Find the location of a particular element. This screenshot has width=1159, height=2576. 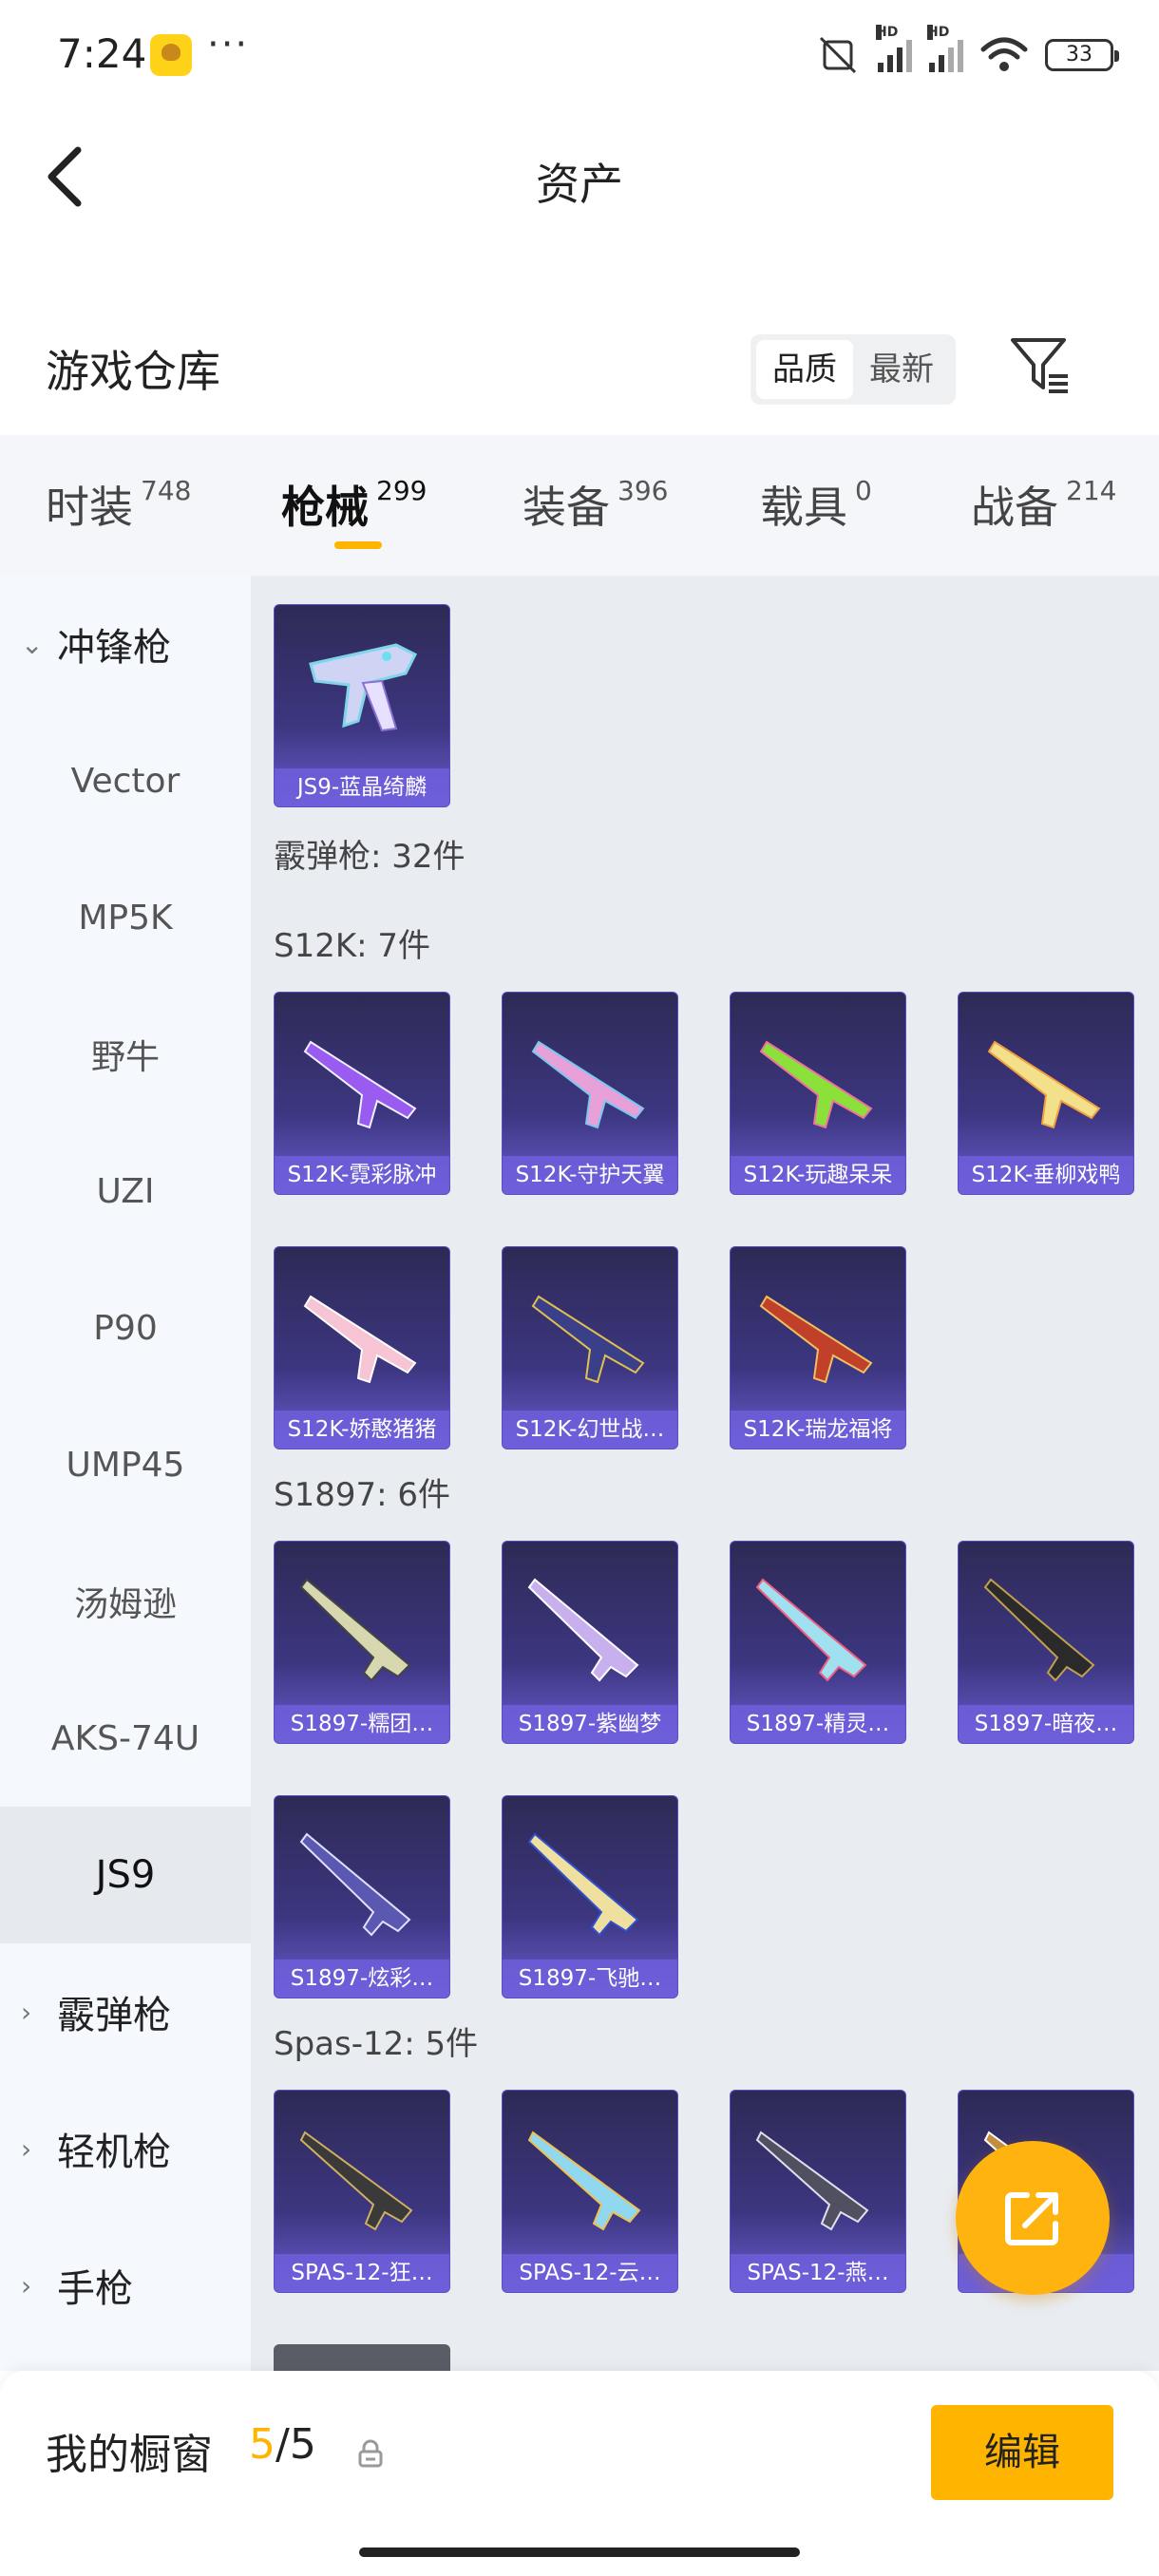

wifi-icon is located at coordinates (1004, 54).